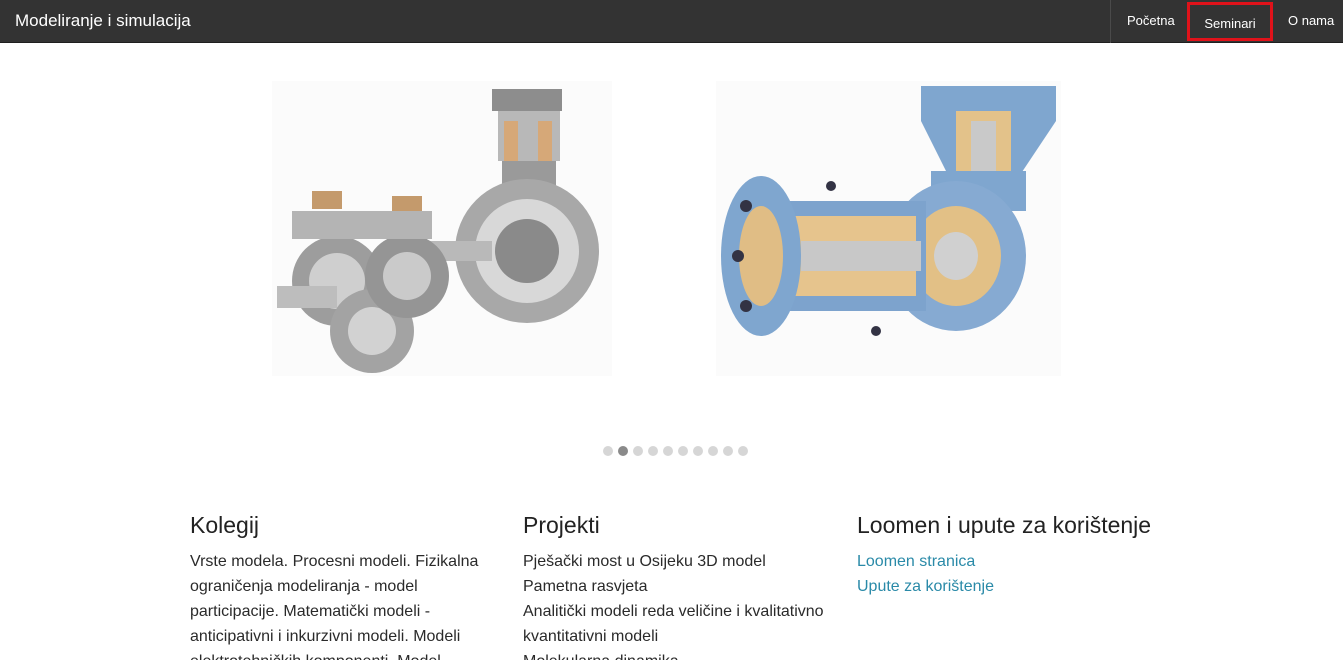  Describe the element at coordinates (888, 211) in the screenshot. I see `gearbox-cutaway-illustration` at that location.